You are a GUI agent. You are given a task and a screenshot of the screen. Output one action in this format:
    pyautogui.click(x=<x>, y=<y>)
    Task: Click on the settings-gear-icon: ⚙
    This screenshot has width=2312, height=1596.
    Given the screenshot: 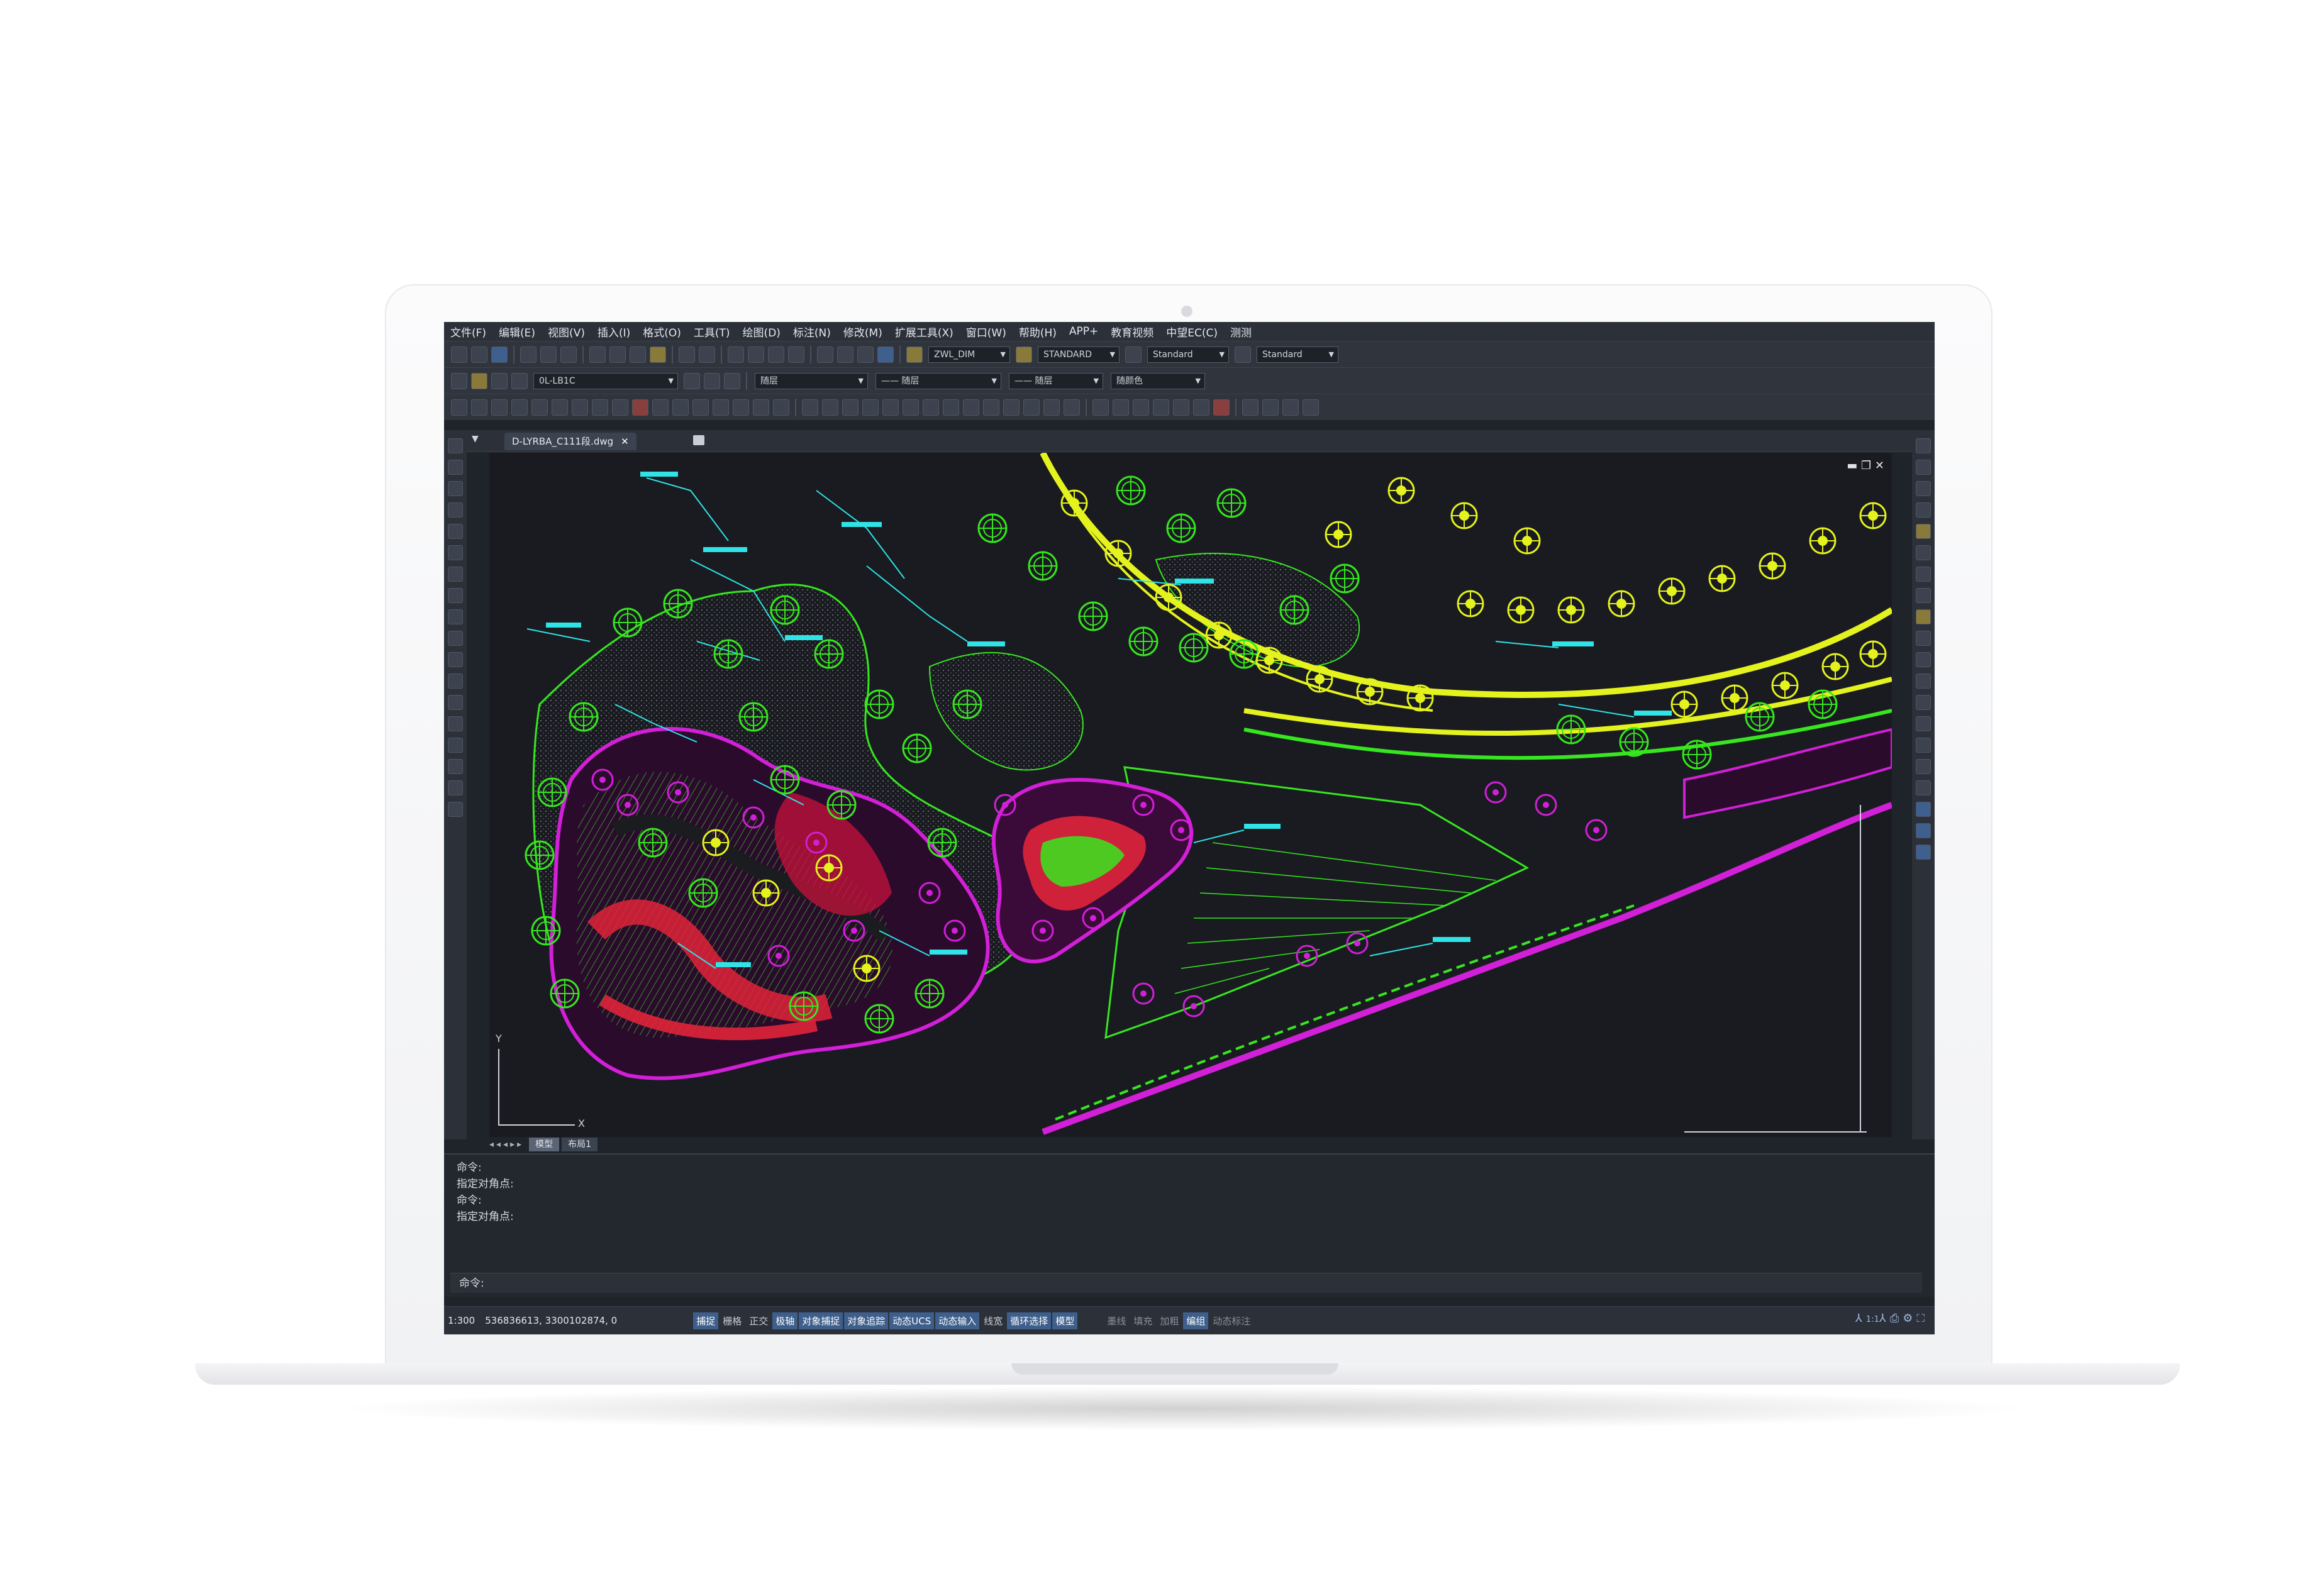 What is the action you would take?
    pyautogui.click(x=1910, y=1318)
    